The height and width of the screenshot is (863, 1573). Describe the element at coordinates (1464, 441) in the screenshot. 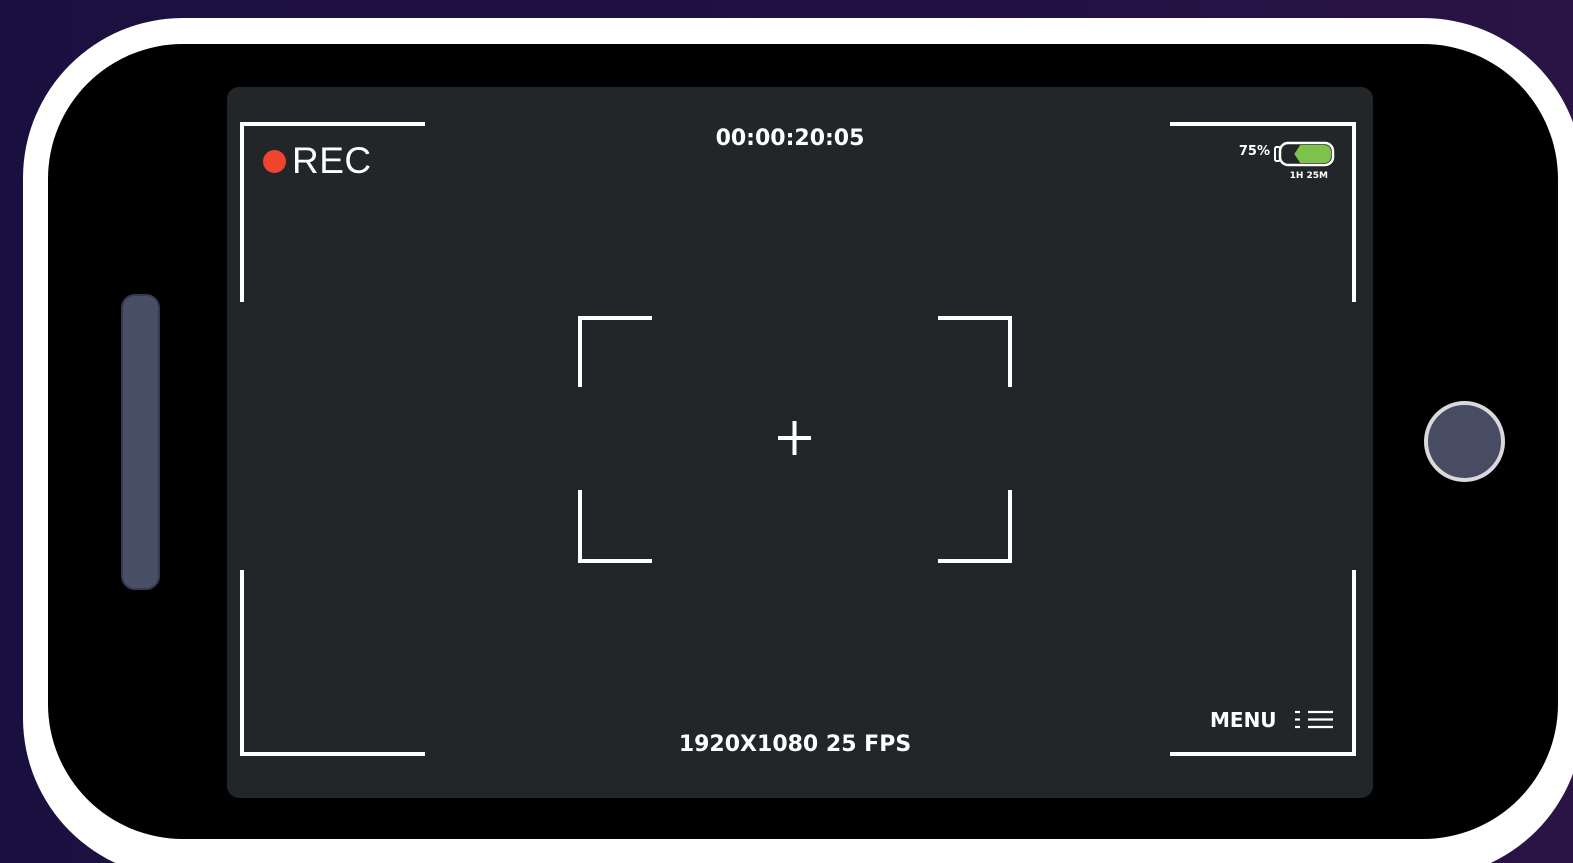

I see `home-button` at that location.